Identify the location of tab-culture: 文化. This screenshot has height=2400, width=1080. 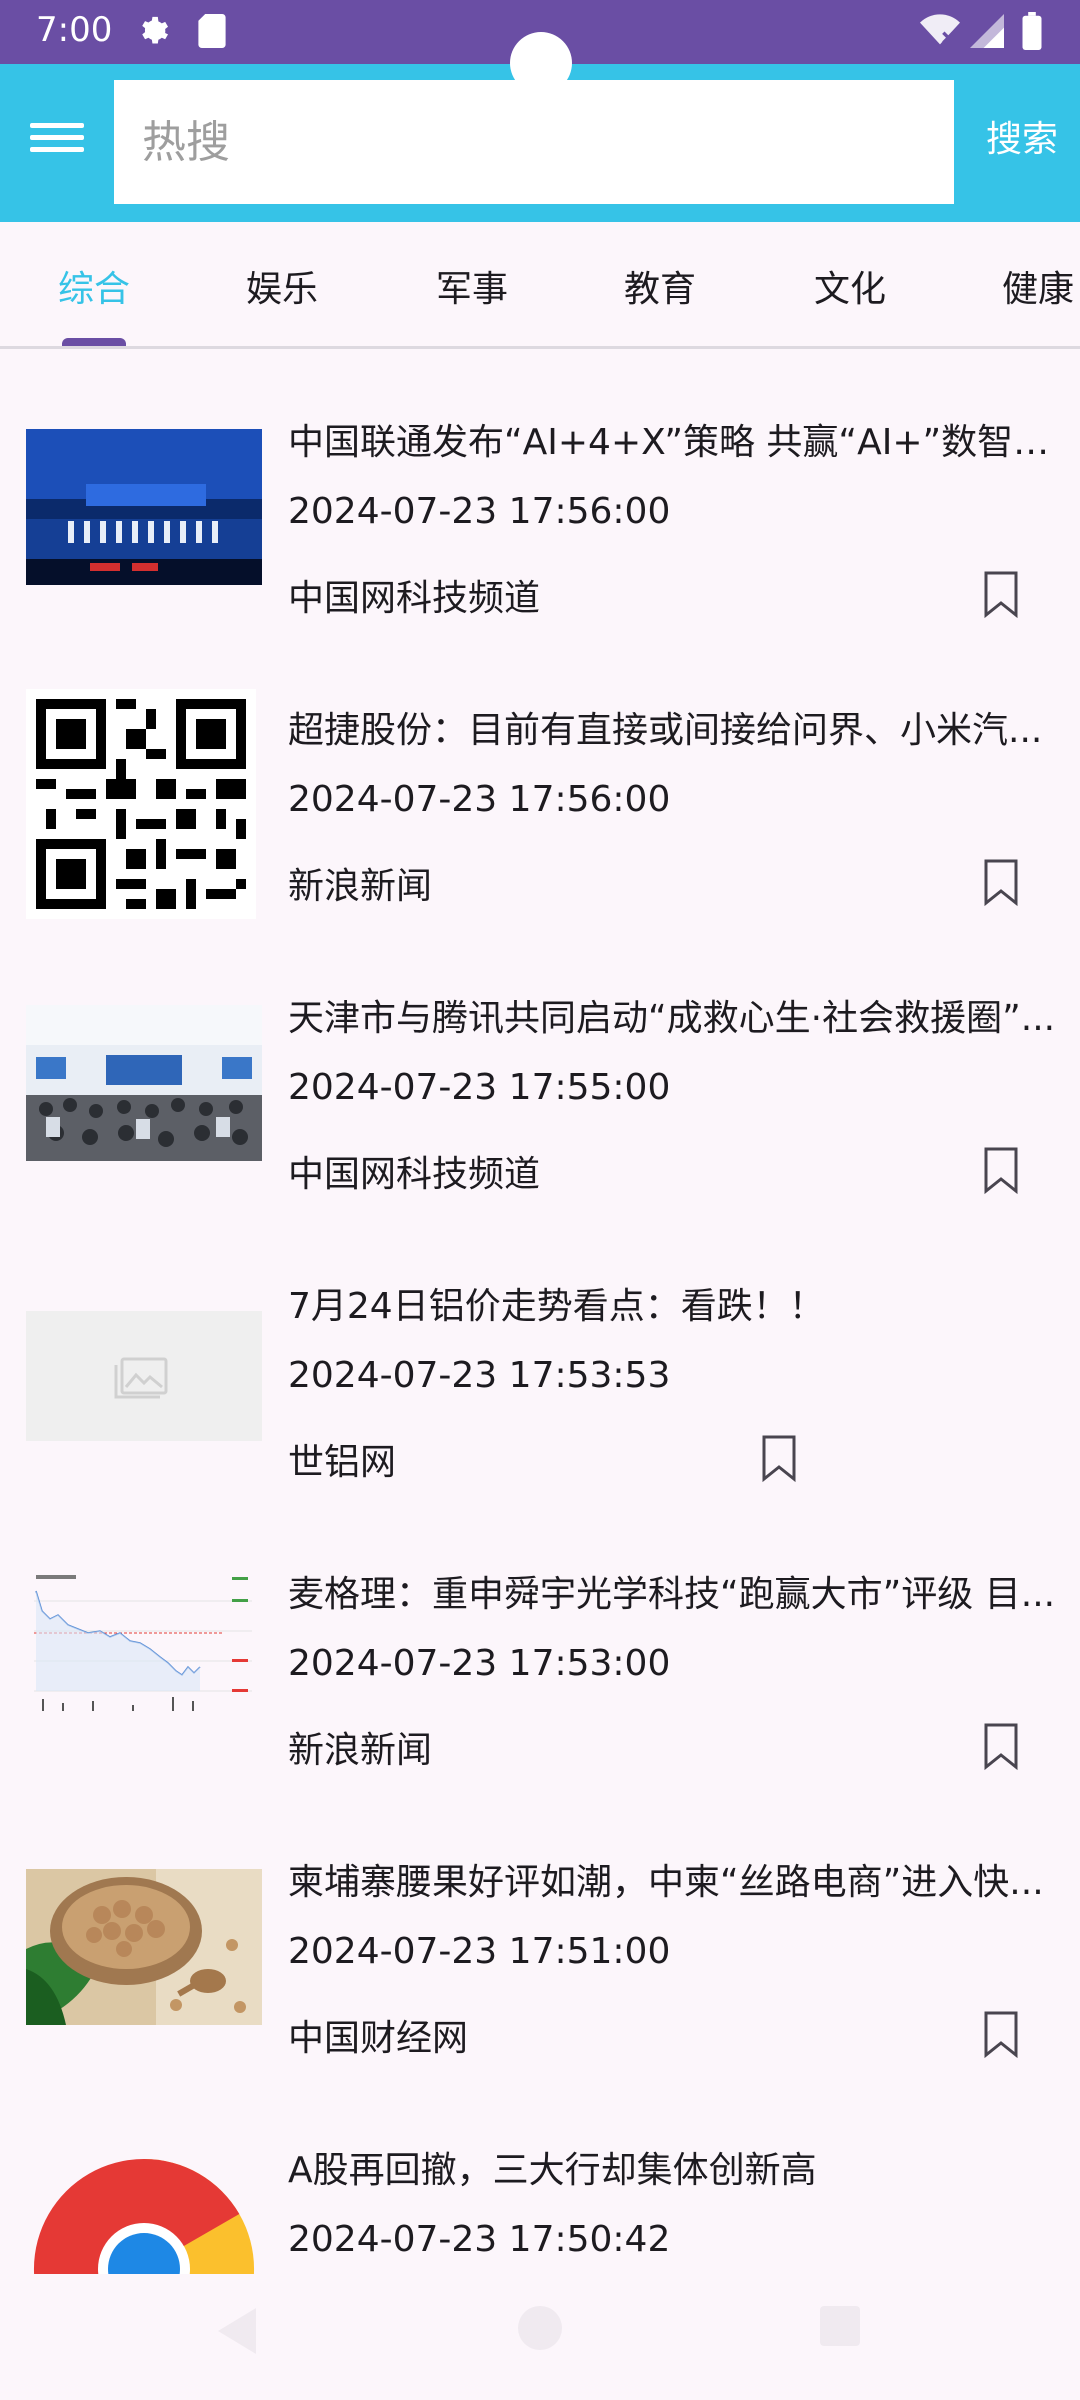
(850, 286).